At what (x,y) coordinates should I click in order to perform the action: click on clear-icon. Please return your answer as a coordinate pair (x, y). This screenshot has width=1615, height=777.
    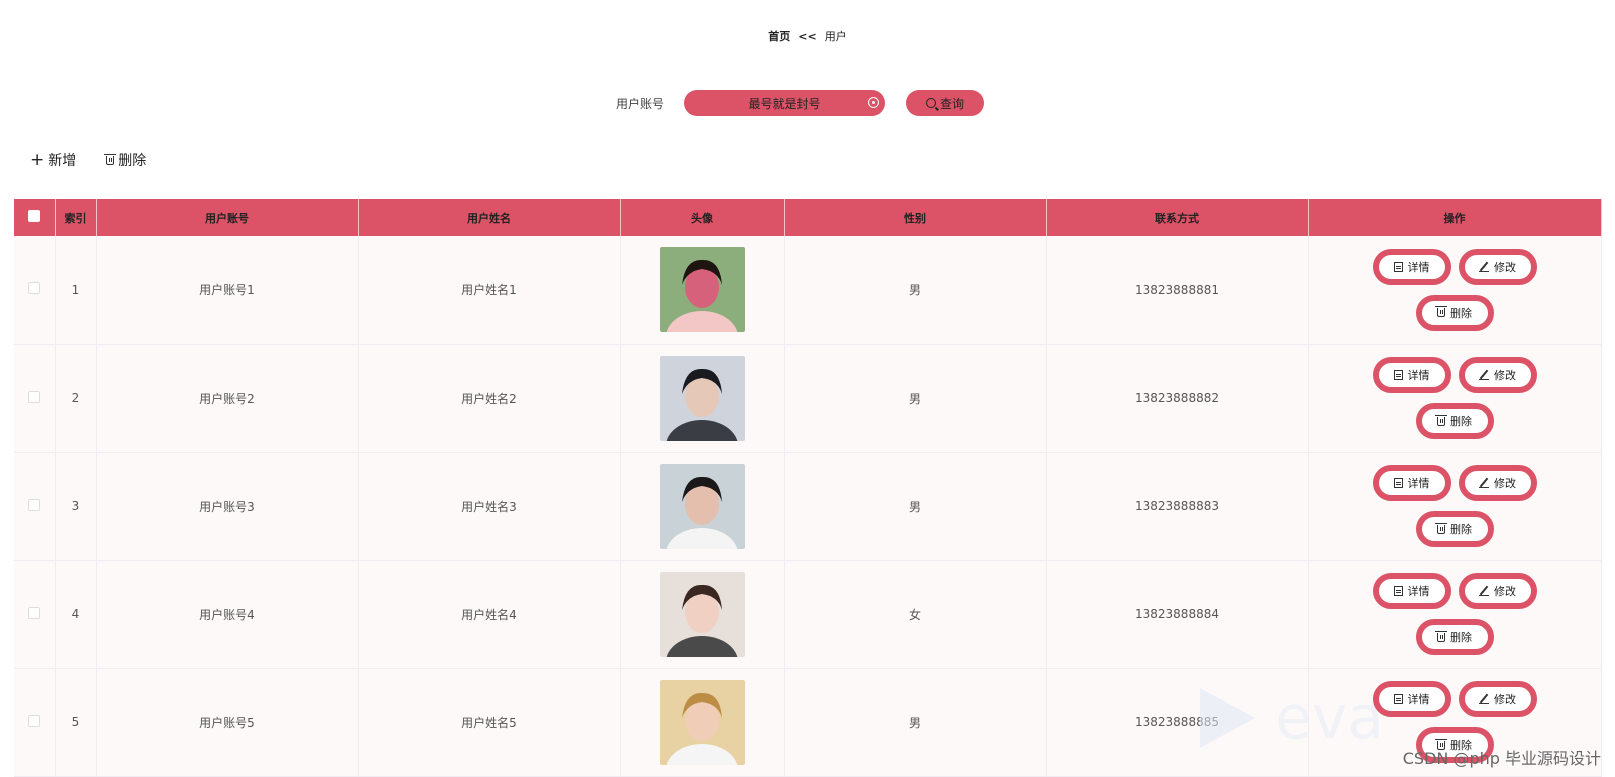
    Looking at the image, I should click on (873, 102).